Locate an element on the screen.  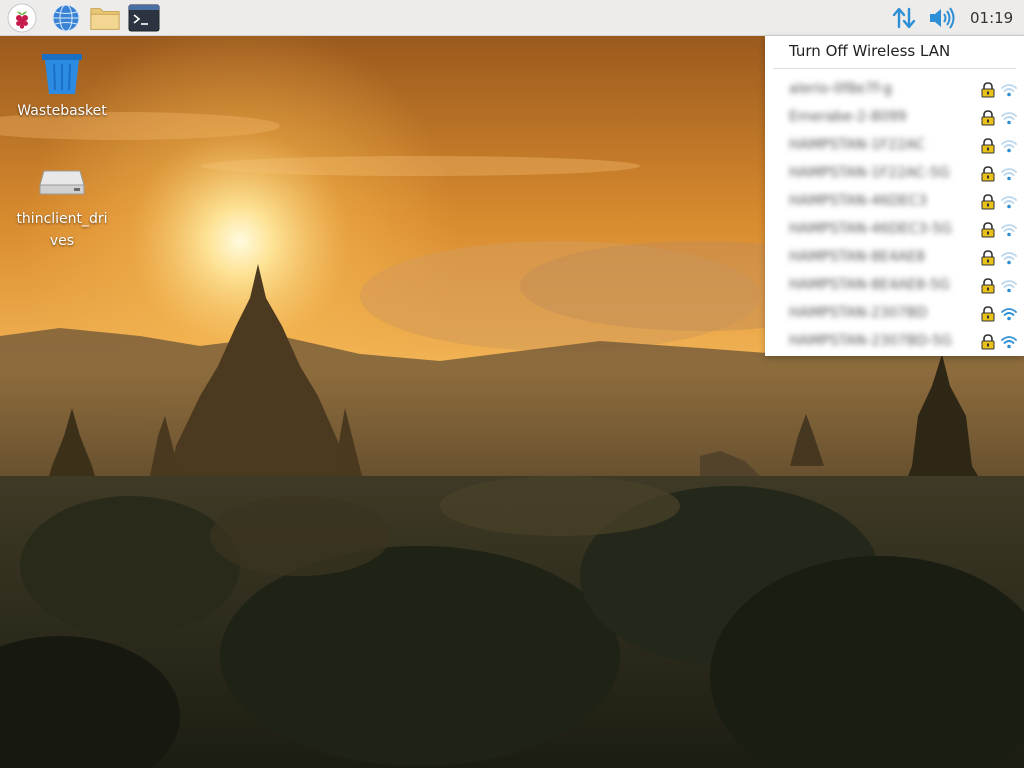
terminal-icon is located at coordinates (144, 18).